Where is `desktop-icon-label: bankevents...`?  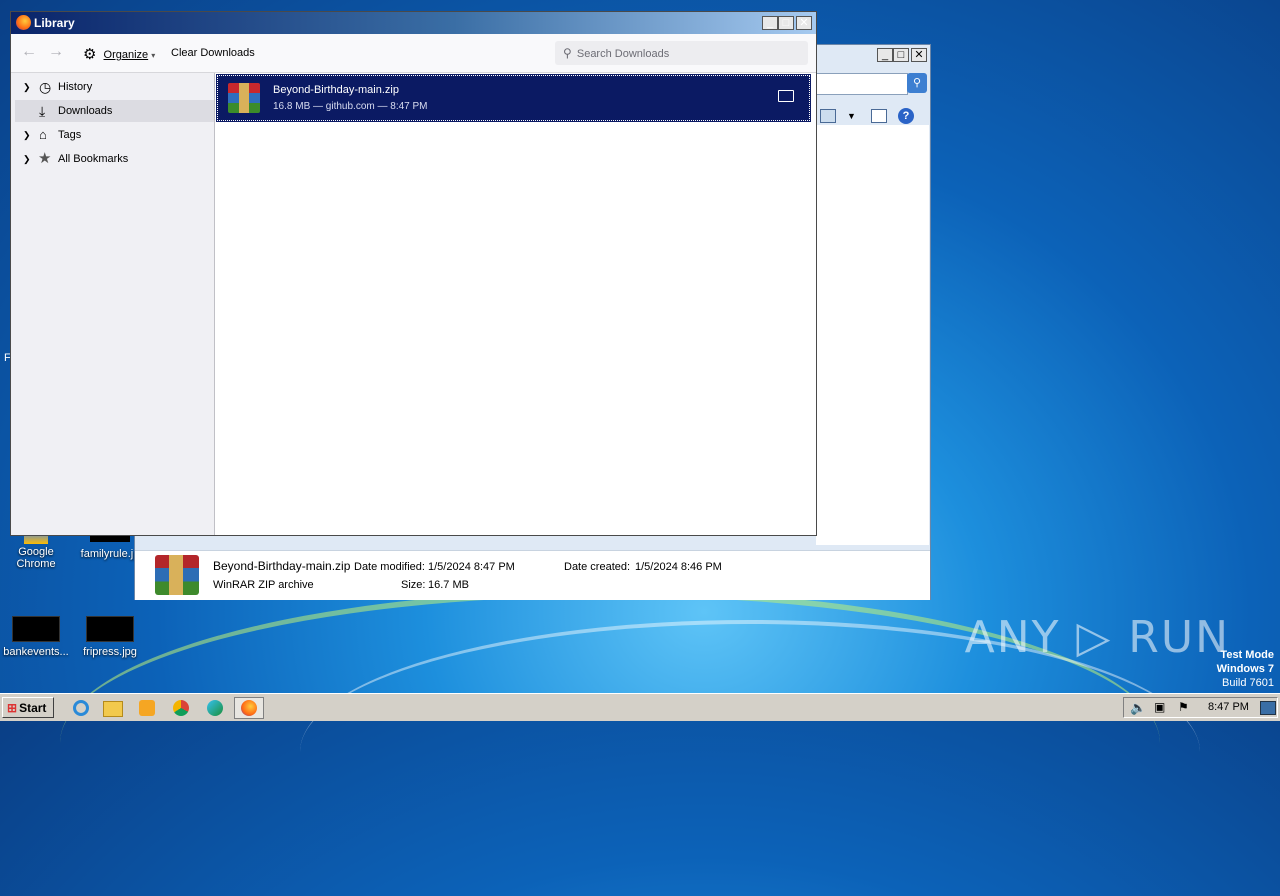
desktop-icon-label: bankevents... is located at coordinates (36, 652).